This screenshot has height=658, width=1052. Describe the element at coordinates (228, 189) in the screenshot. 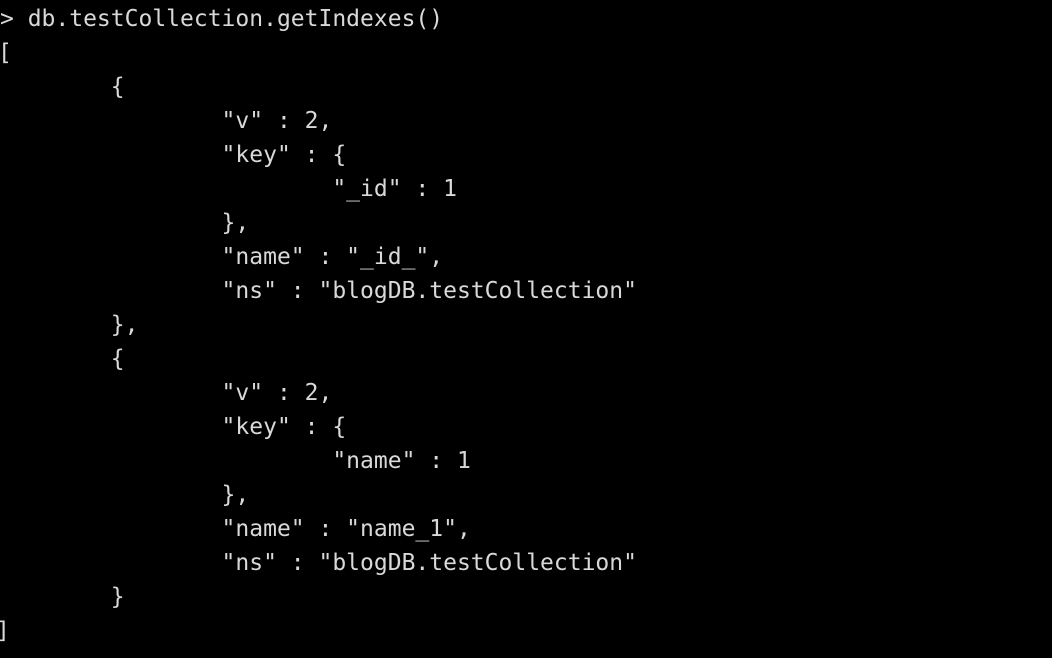

I see `output-line: "_id" : 1` at that location.